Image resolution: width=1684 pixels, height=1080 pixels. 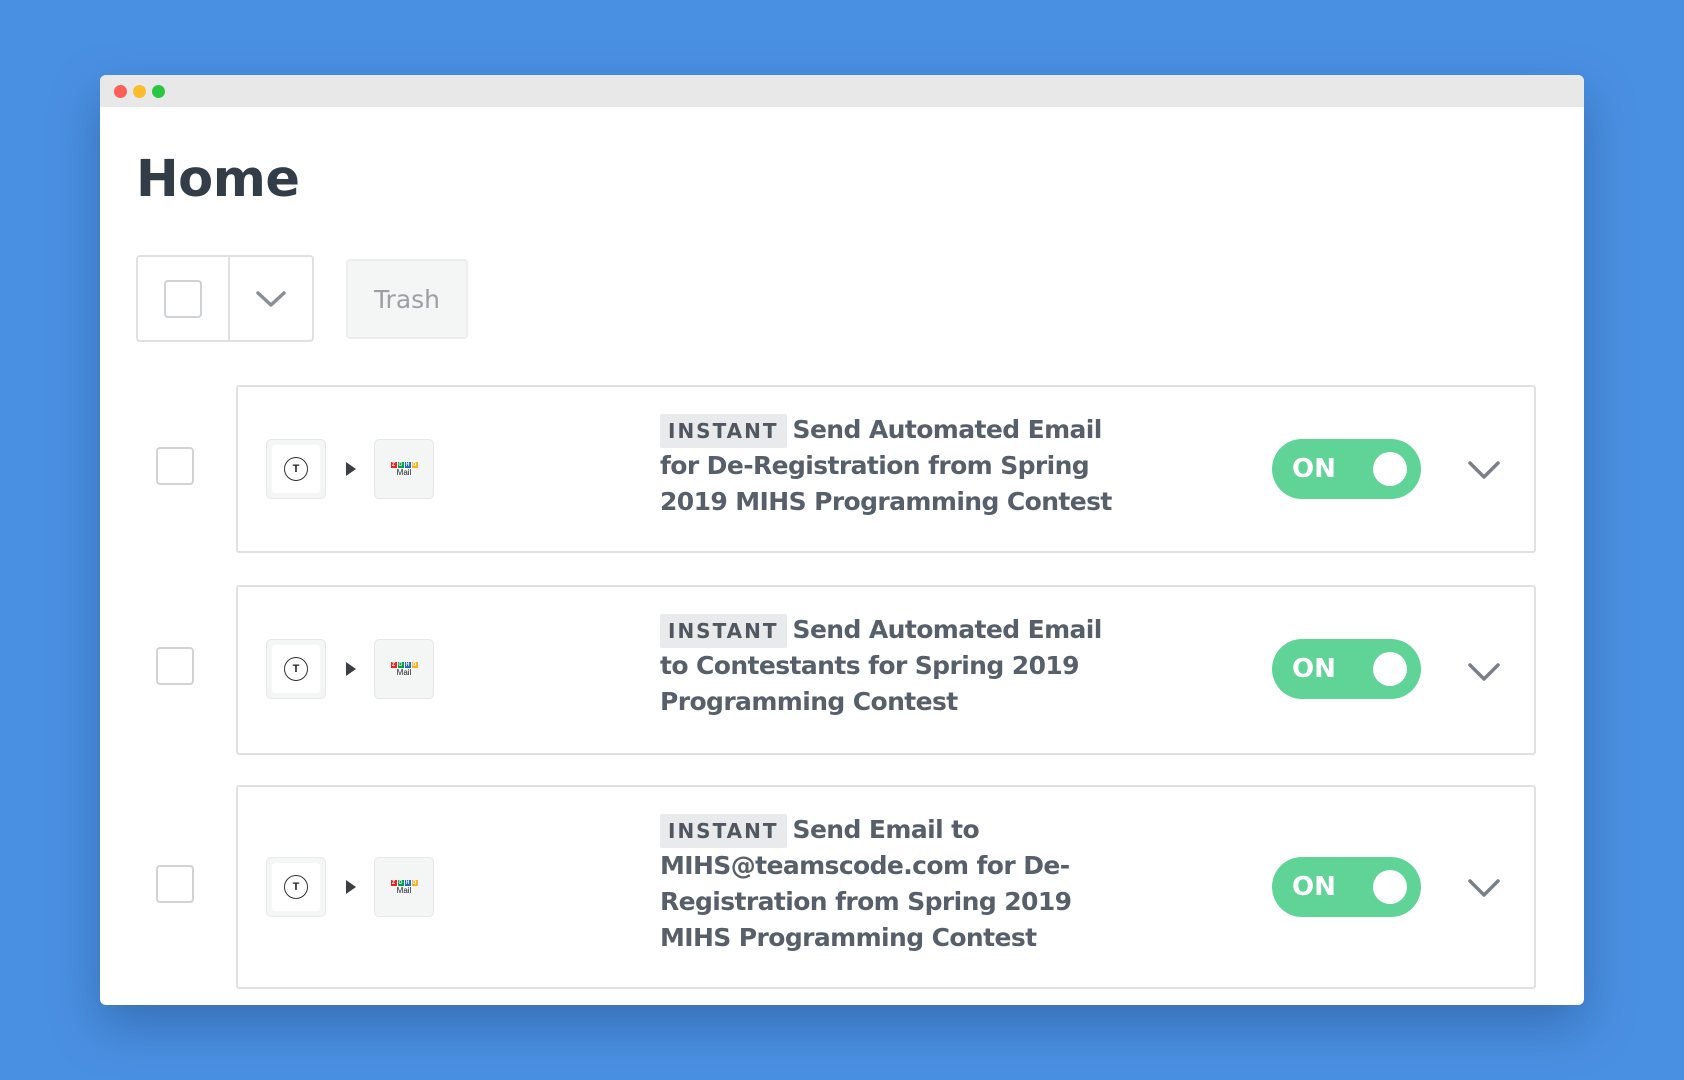 I want to click on page-title: Home, so click(x=218, y=179).